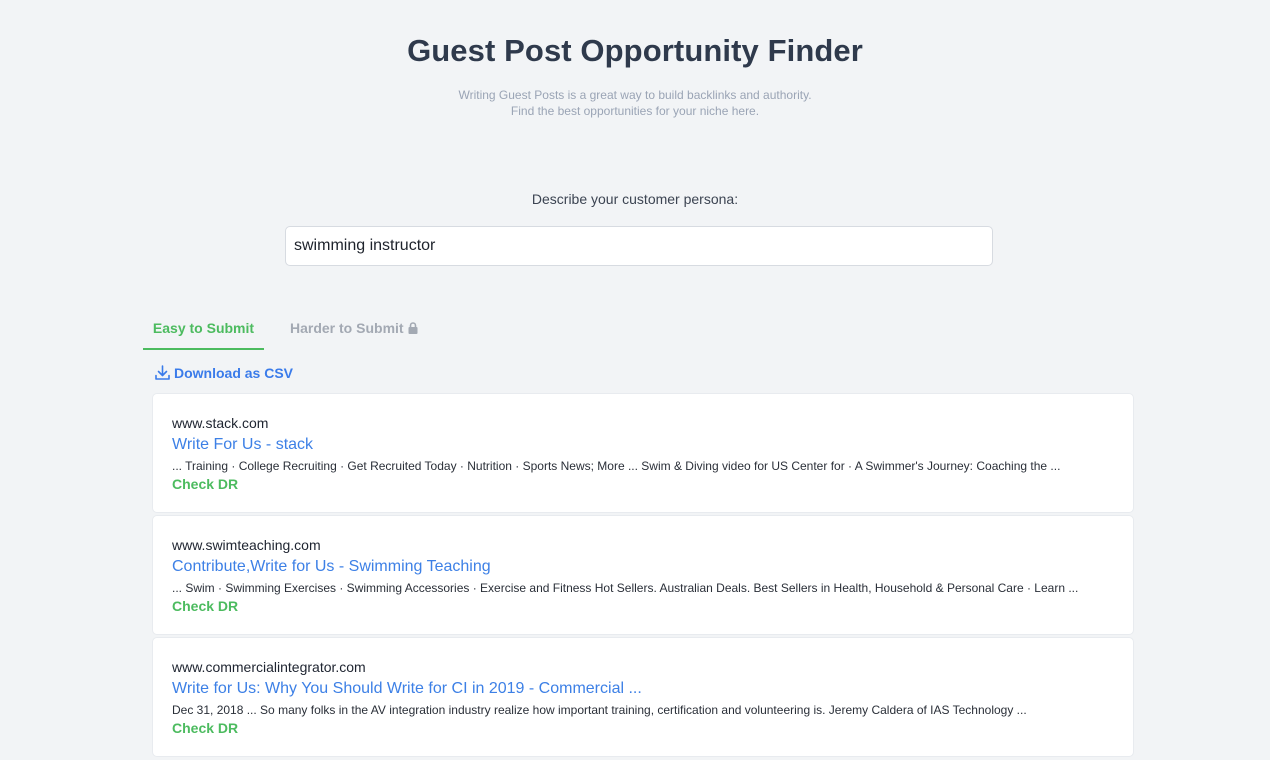 The image size is (1270, 760). I want to click on tab-easy-to-submit: Easy to Submit, so click(203, 331).